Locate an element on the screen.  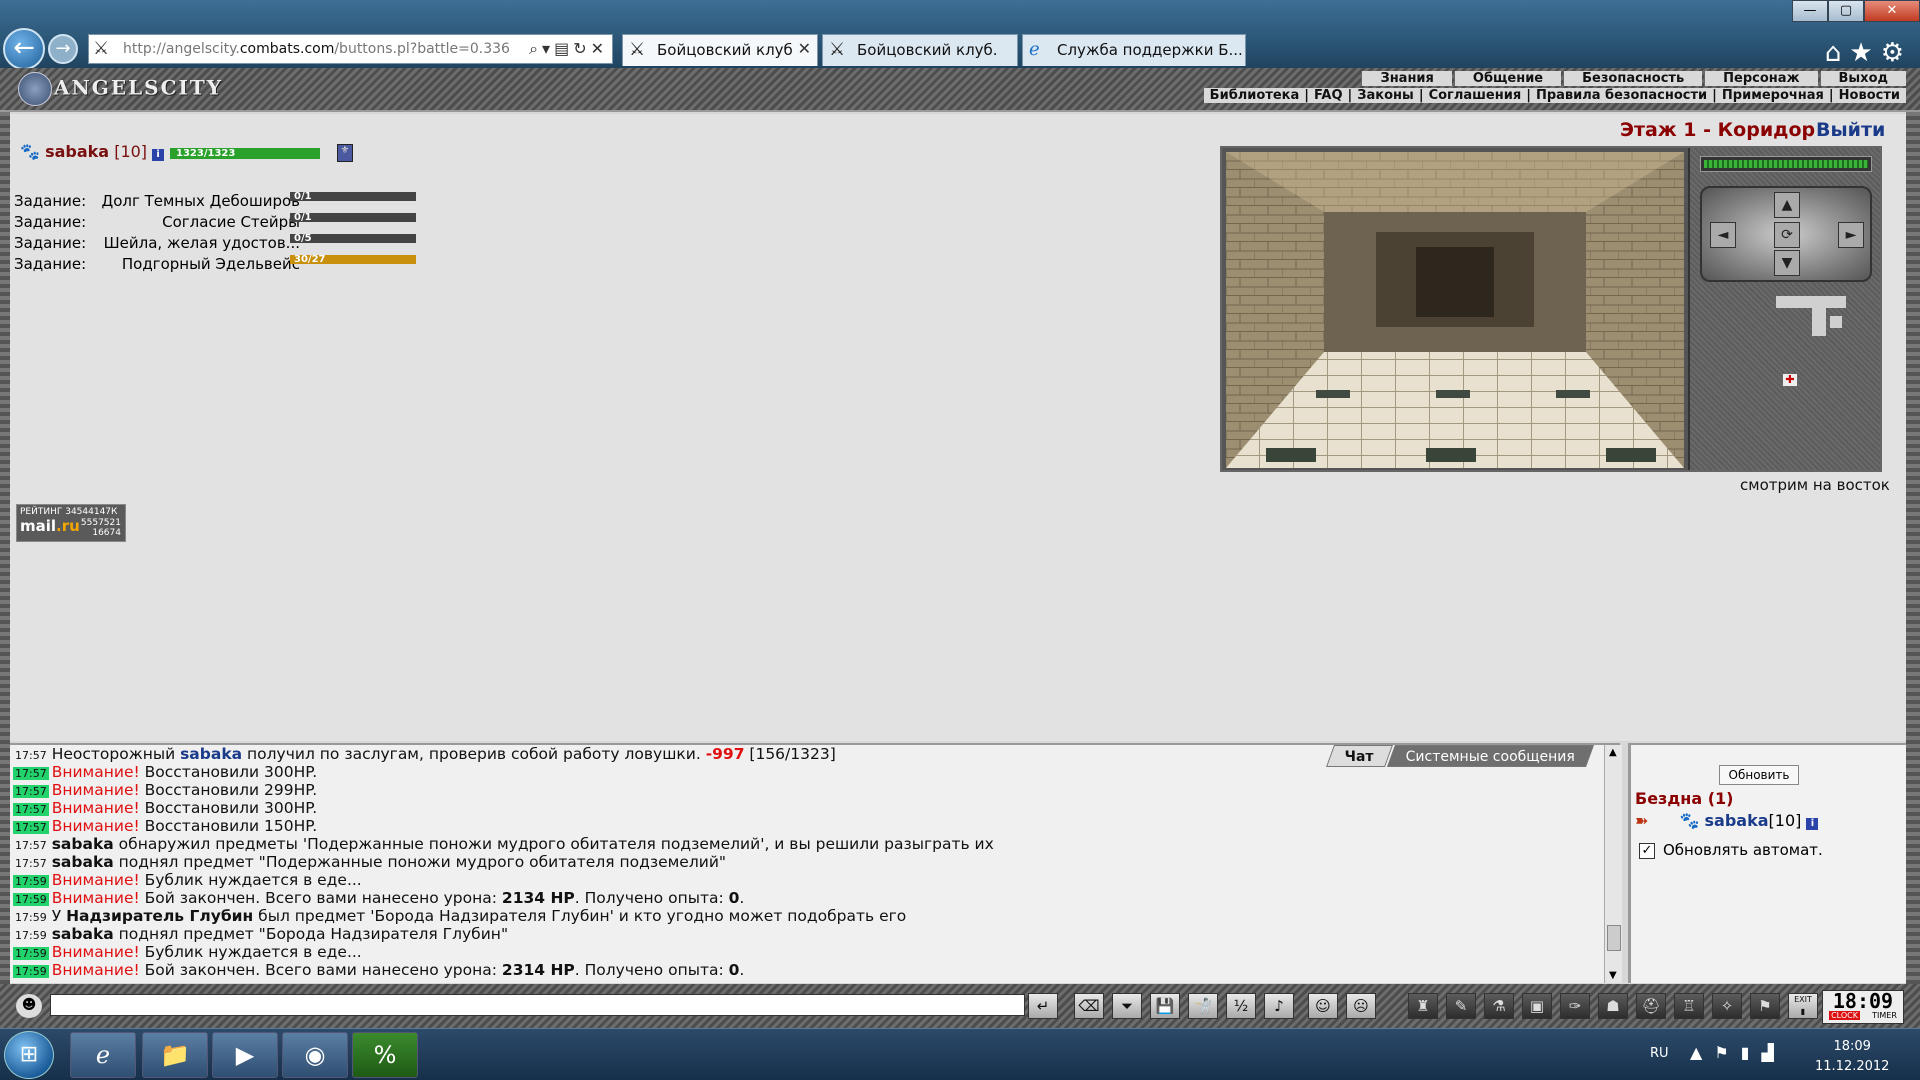
link-fitting-room: Примерочная is located at coordinates (1773, 95).